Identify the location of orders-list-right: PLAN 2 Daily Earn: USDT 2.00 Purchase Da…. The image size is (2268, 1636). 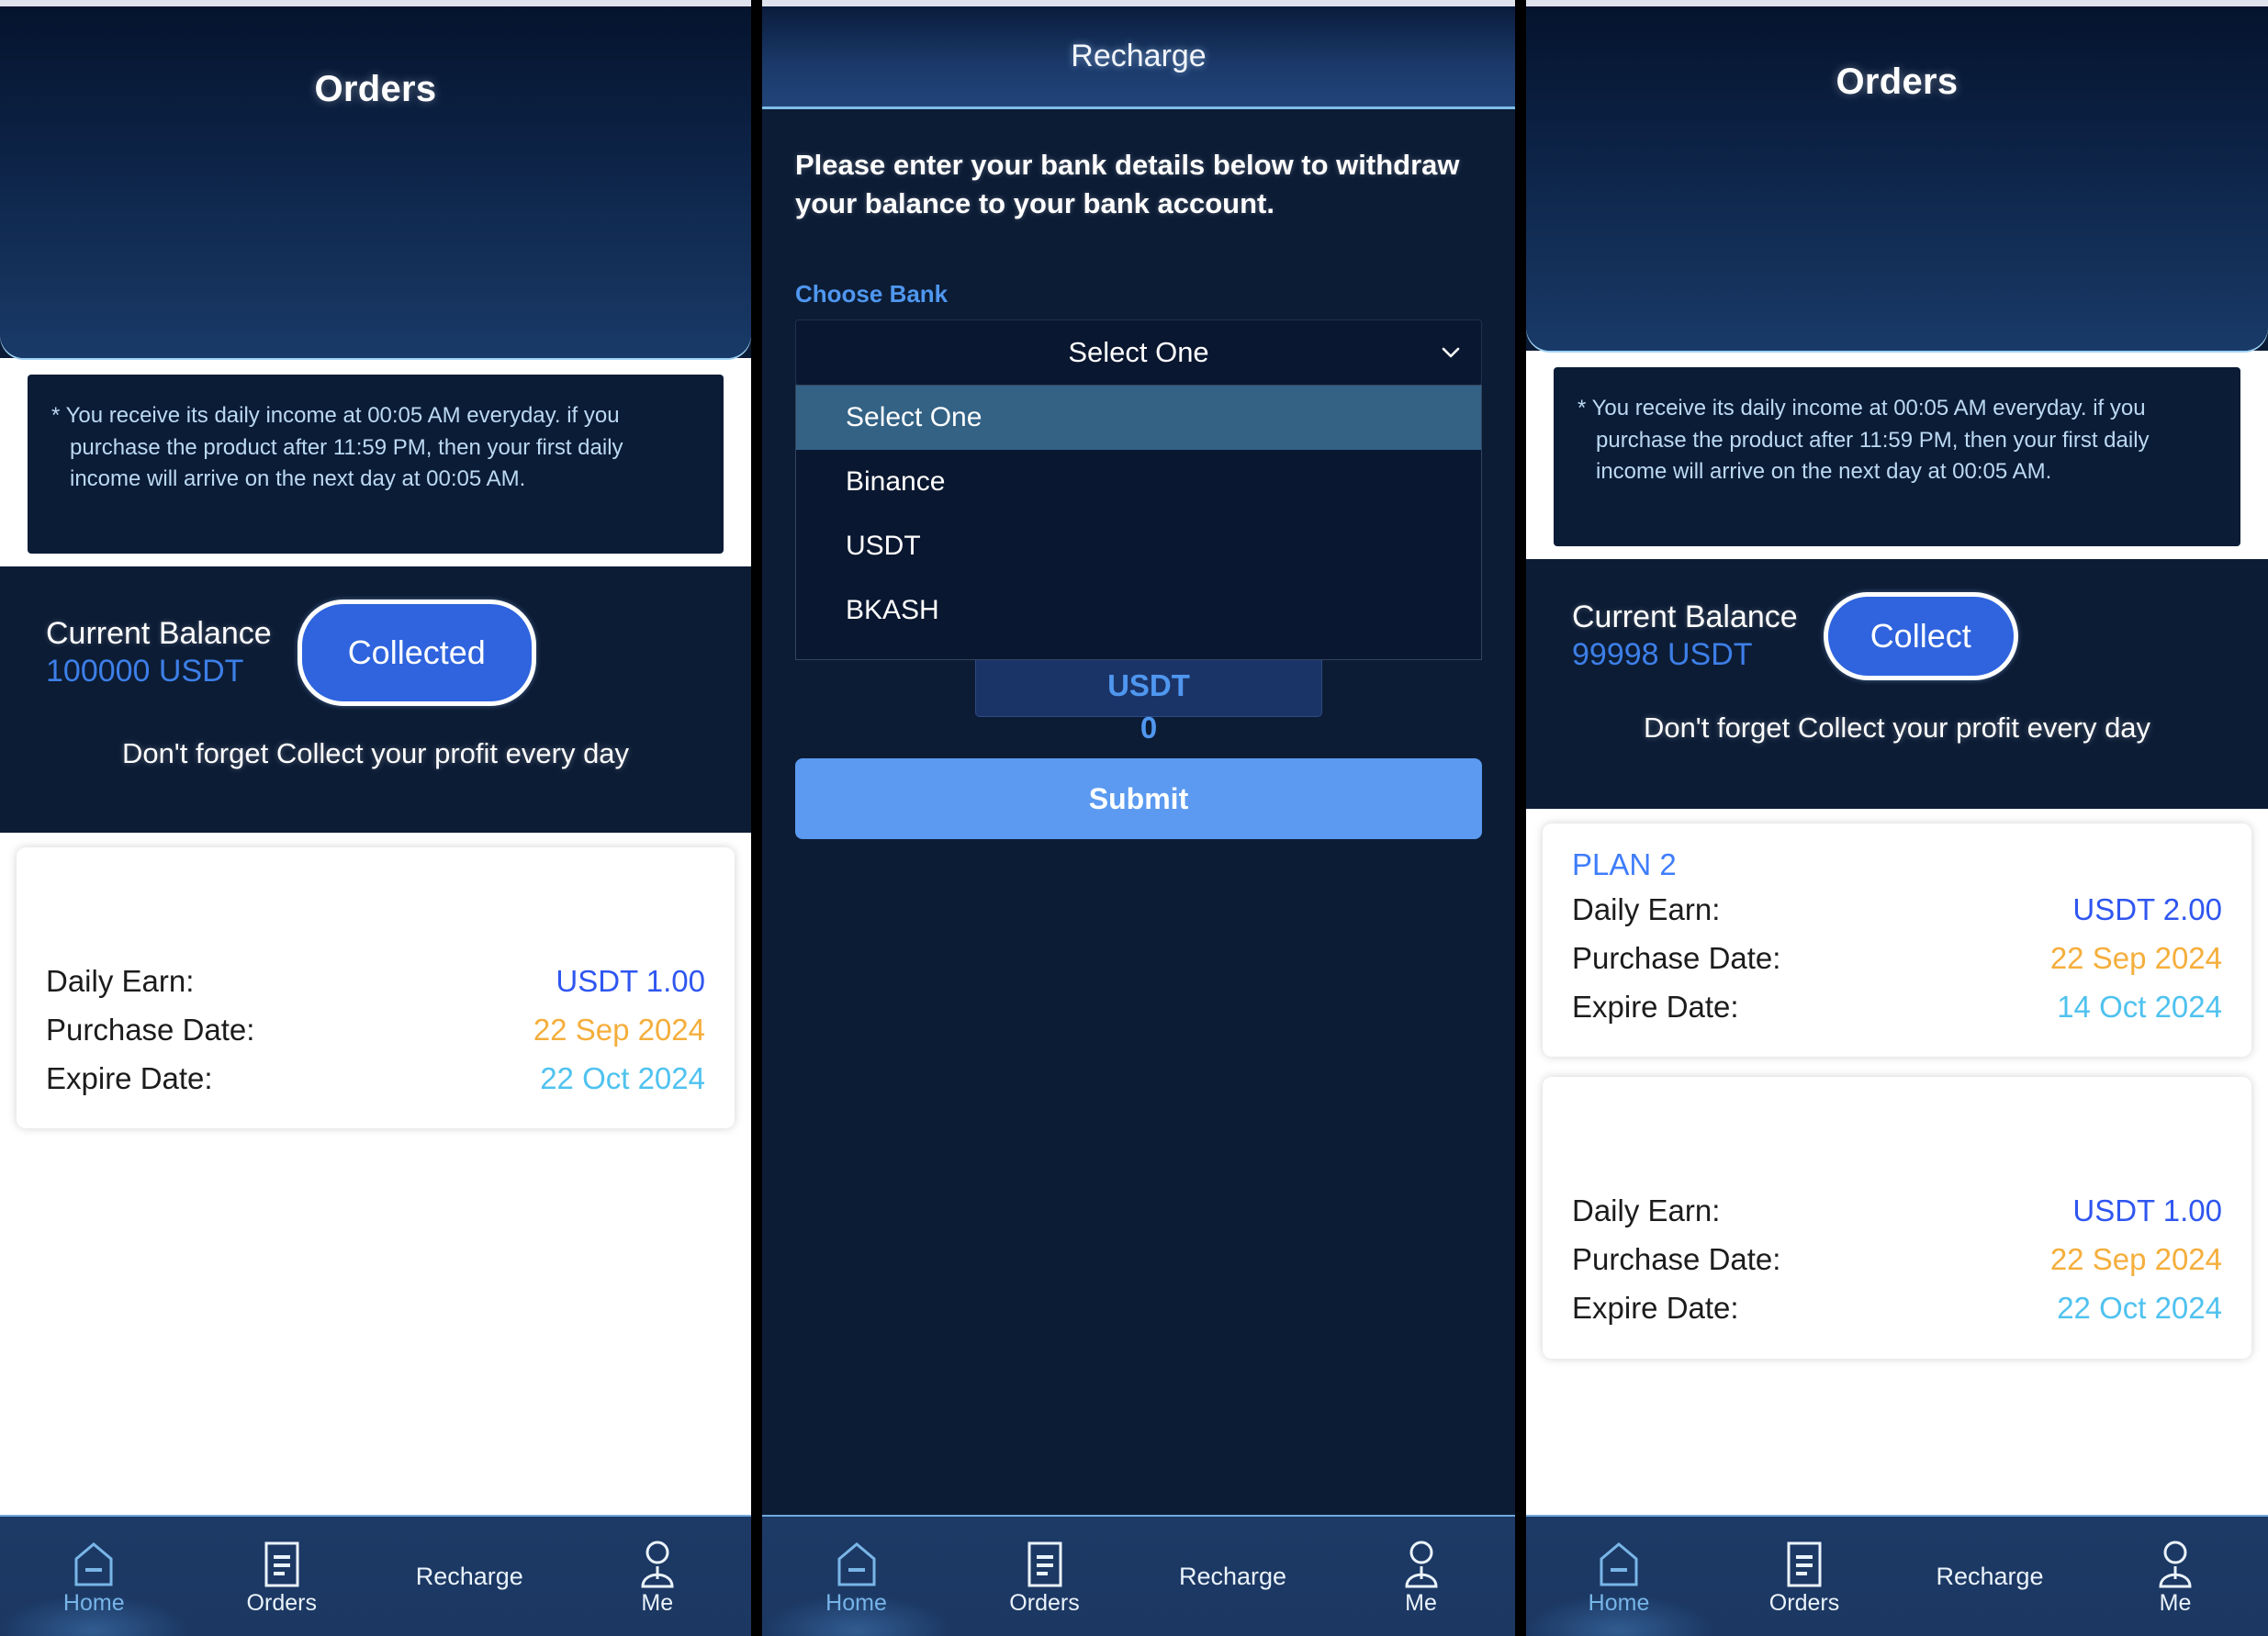
(1897, 1162).